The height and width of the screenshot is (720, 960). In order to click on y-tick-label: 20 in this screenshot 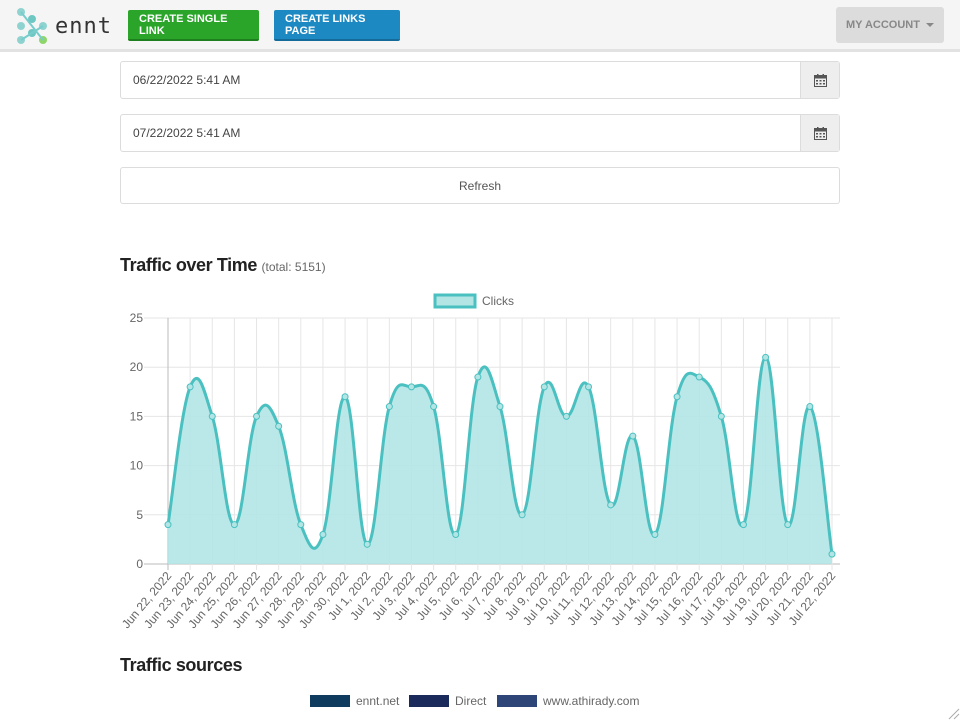, I will do `click(137, 367)`.